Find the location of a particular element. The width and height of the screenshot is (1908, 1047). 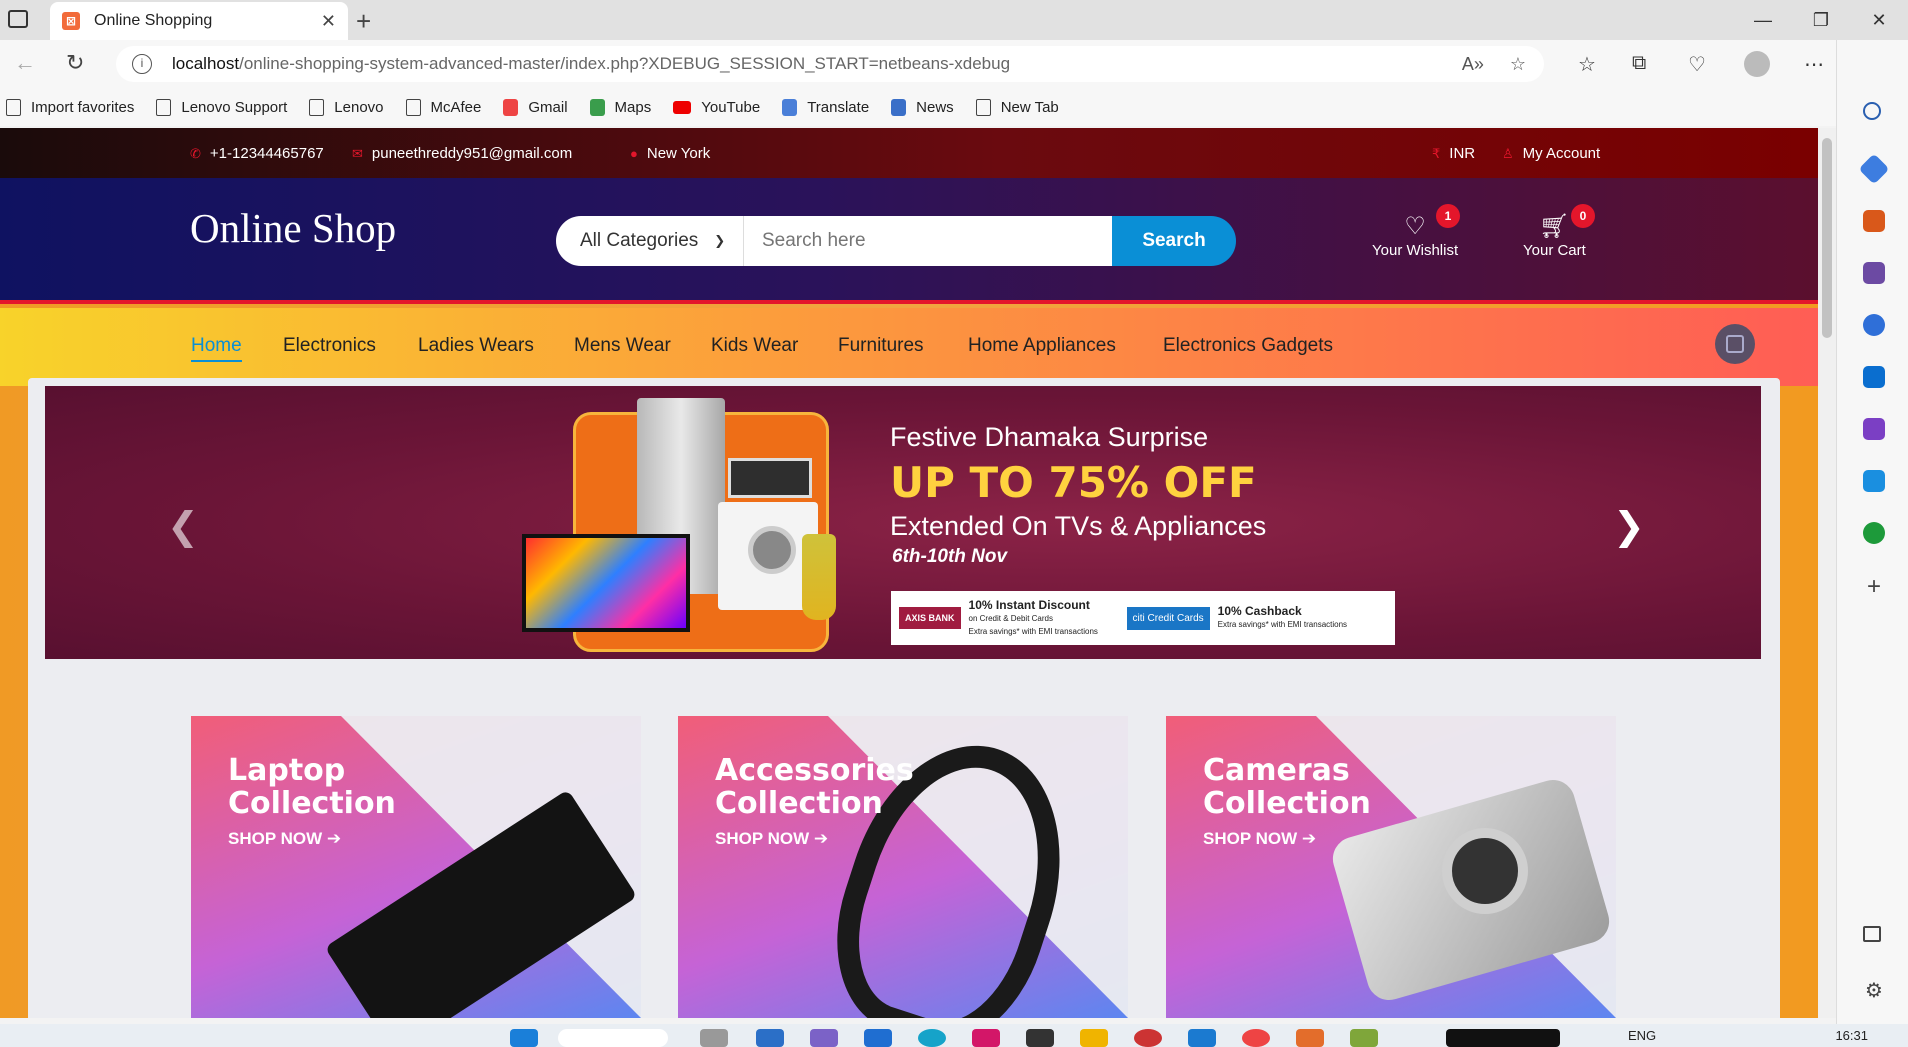

visual-search-icon is located at coordinates (1735, 344).